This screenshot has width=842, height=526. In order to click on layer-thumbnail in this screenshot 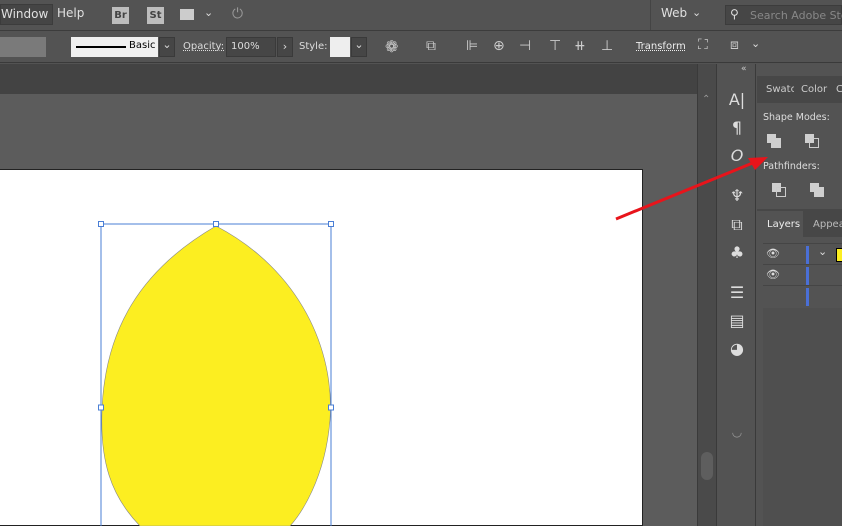, I will do `click(839, 255)`.